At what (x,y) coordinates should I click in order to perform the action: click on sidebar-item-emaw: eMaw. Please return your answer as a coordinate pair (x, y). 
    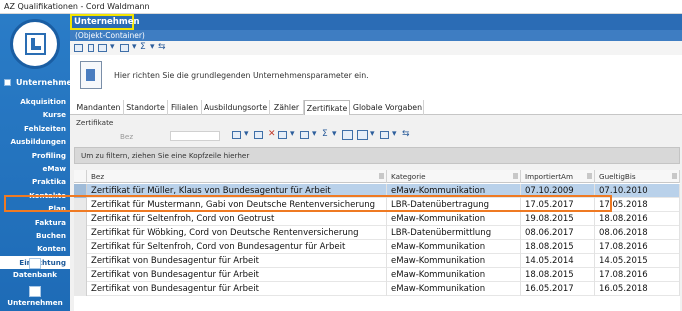
    Looking at the image, I should click on (35, 168).